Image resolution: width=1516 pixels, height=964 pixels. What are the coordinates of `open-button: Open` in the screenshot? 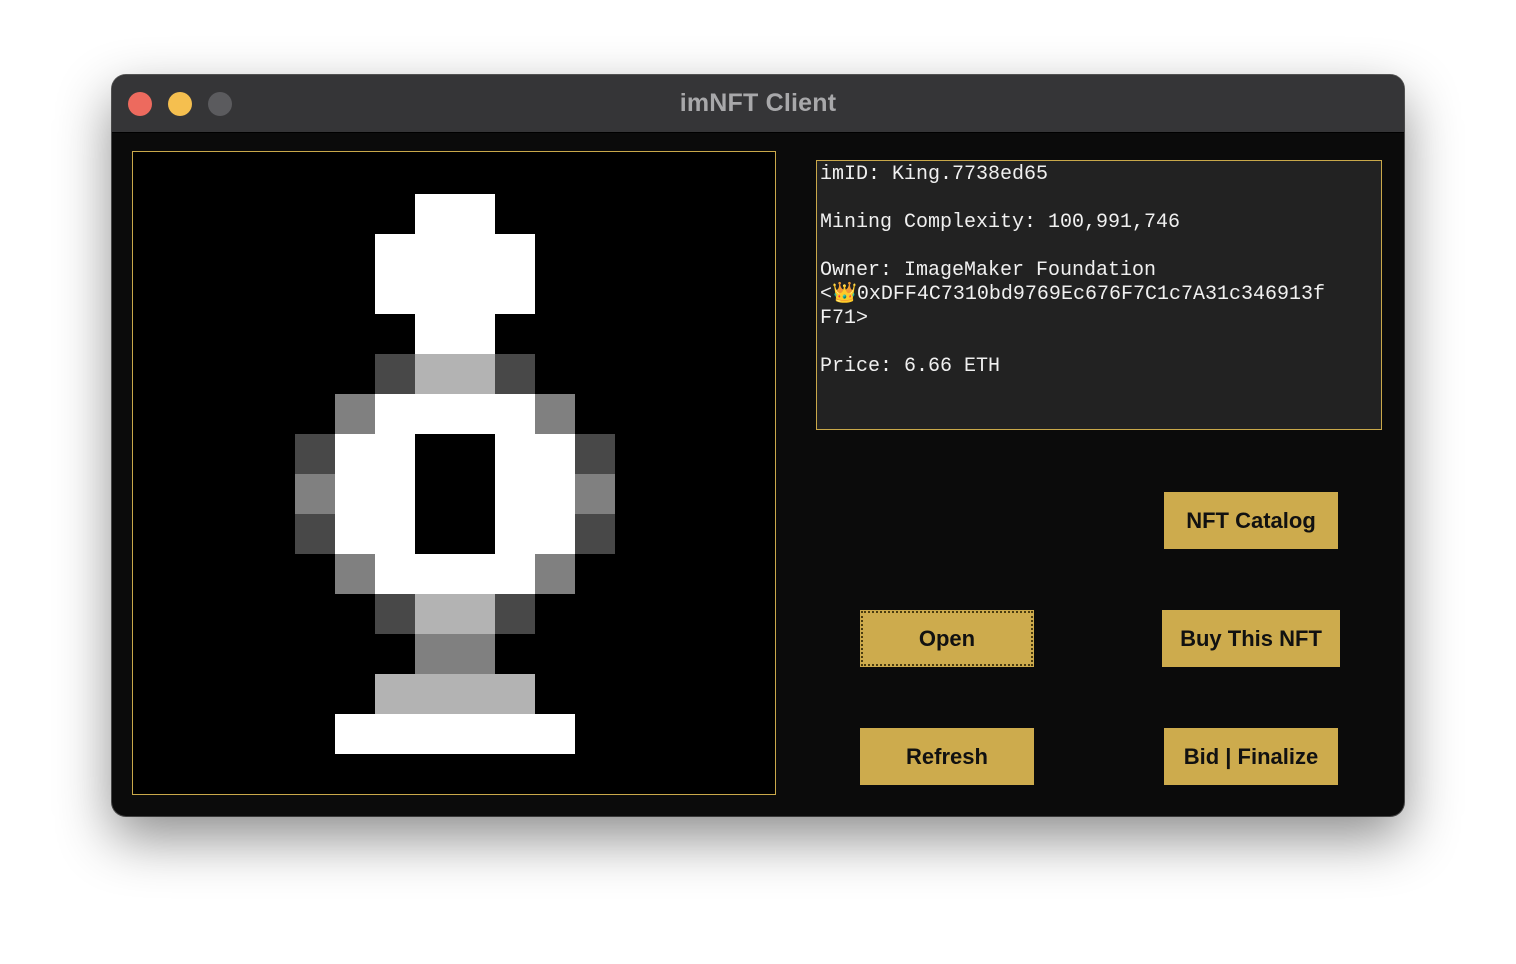 It's located at (947, 638).